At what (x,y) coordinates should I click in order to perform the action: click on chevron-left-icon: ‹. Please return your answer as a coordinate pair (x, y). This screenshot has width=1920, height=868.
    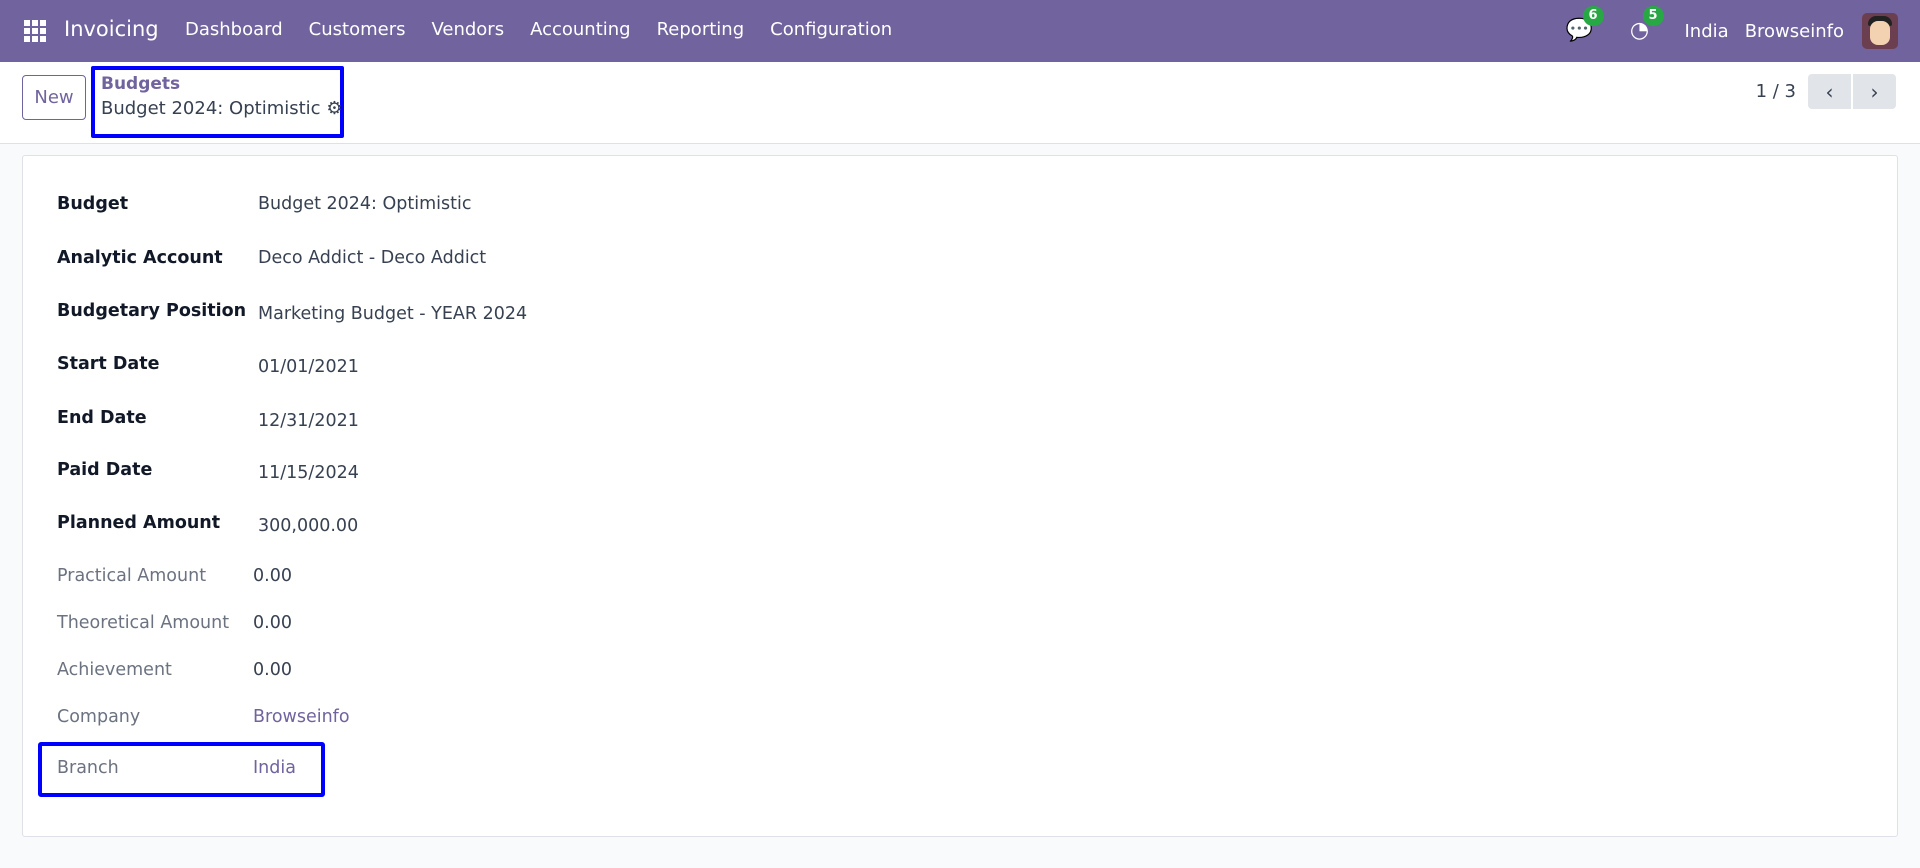
    Looking at the image, I should click on (1829, 91).